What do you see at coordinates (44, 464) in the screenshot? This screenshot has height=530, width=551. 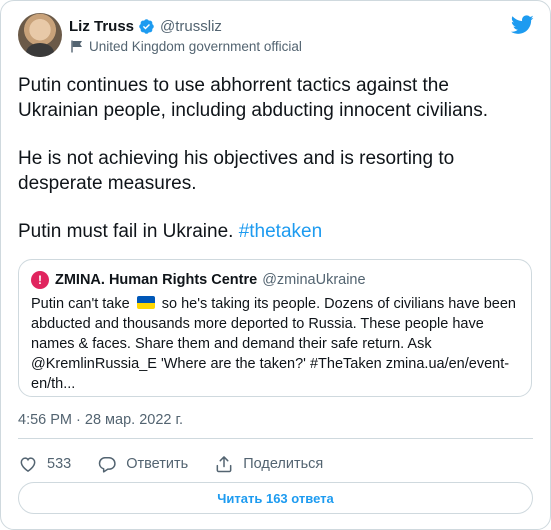 I see `like-button: 533` at bounding box center [44, 464].